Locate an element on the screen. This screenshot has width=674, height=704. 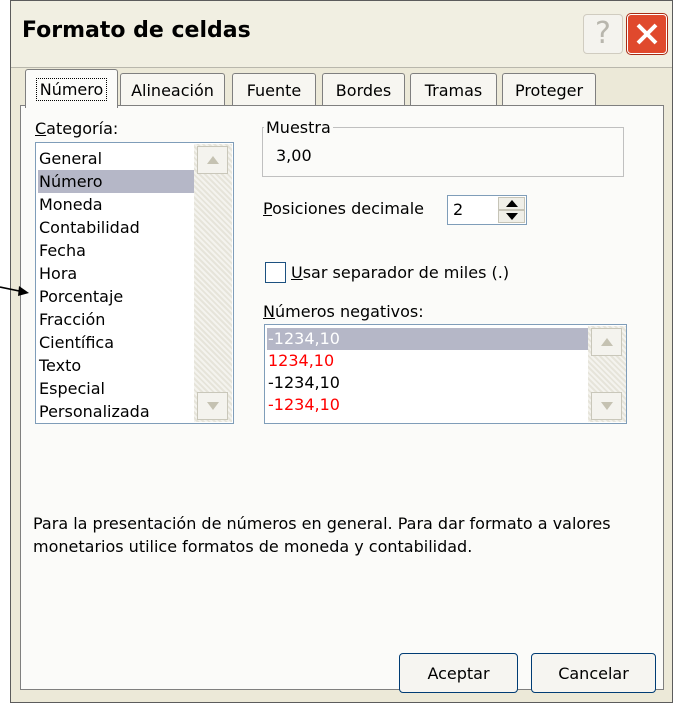
question-icon: ? is located at coordinates (603, 33).